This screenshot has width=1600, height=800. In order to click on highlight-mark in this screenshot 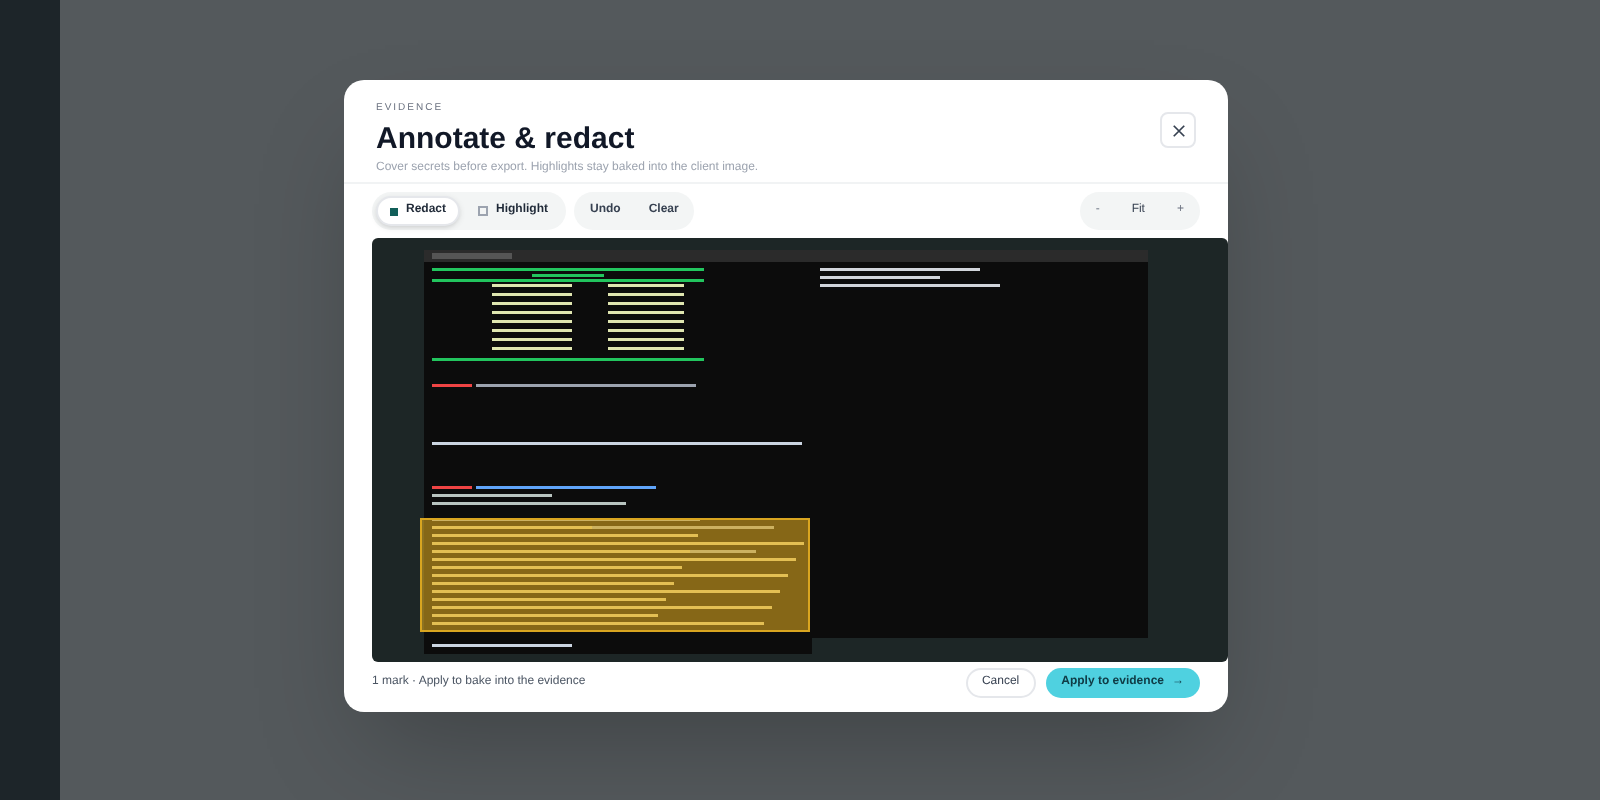, I will do `click(615, 575)`.